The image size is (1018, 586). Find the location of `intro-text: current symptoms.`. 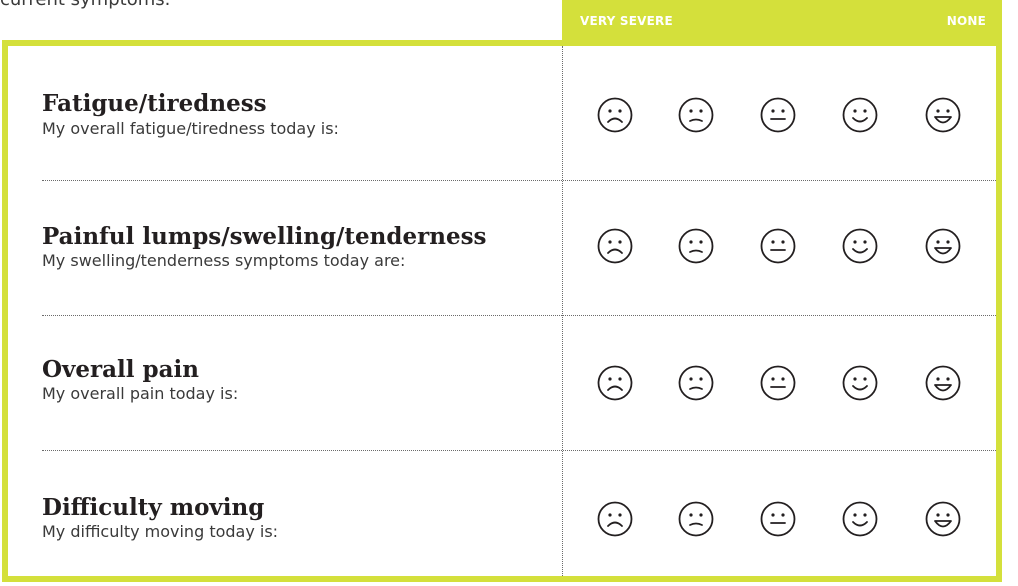

intro-text: current symptoms. is located at coordinates (85, 5).